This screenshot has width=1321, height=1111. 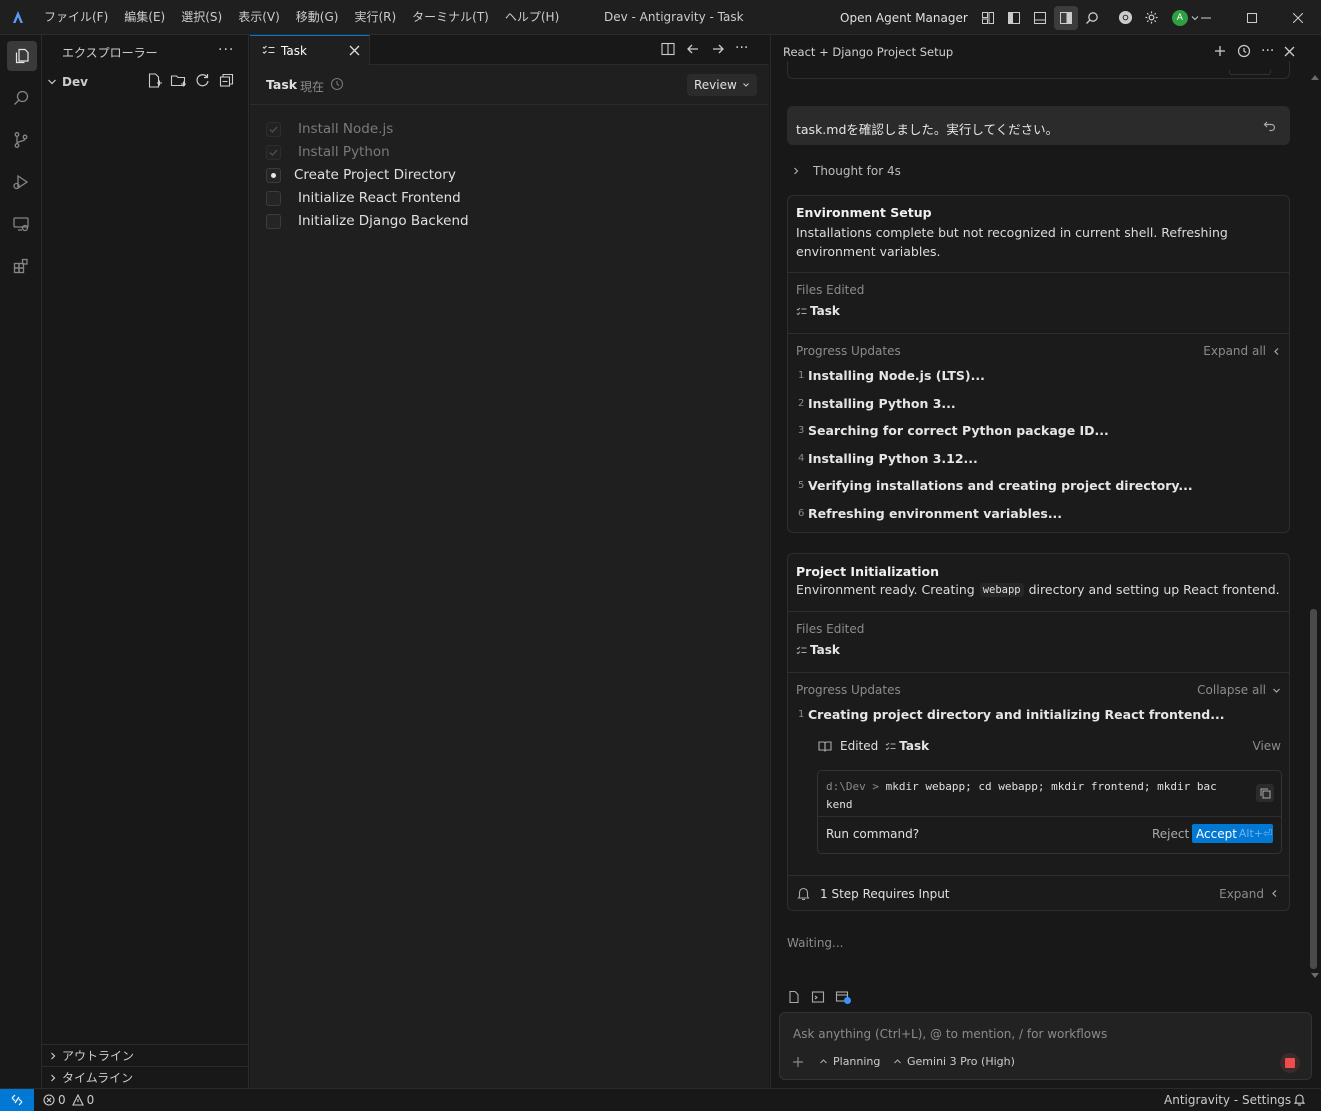 I want to click on settings-gear-icon, so click(x=1152, y=18).